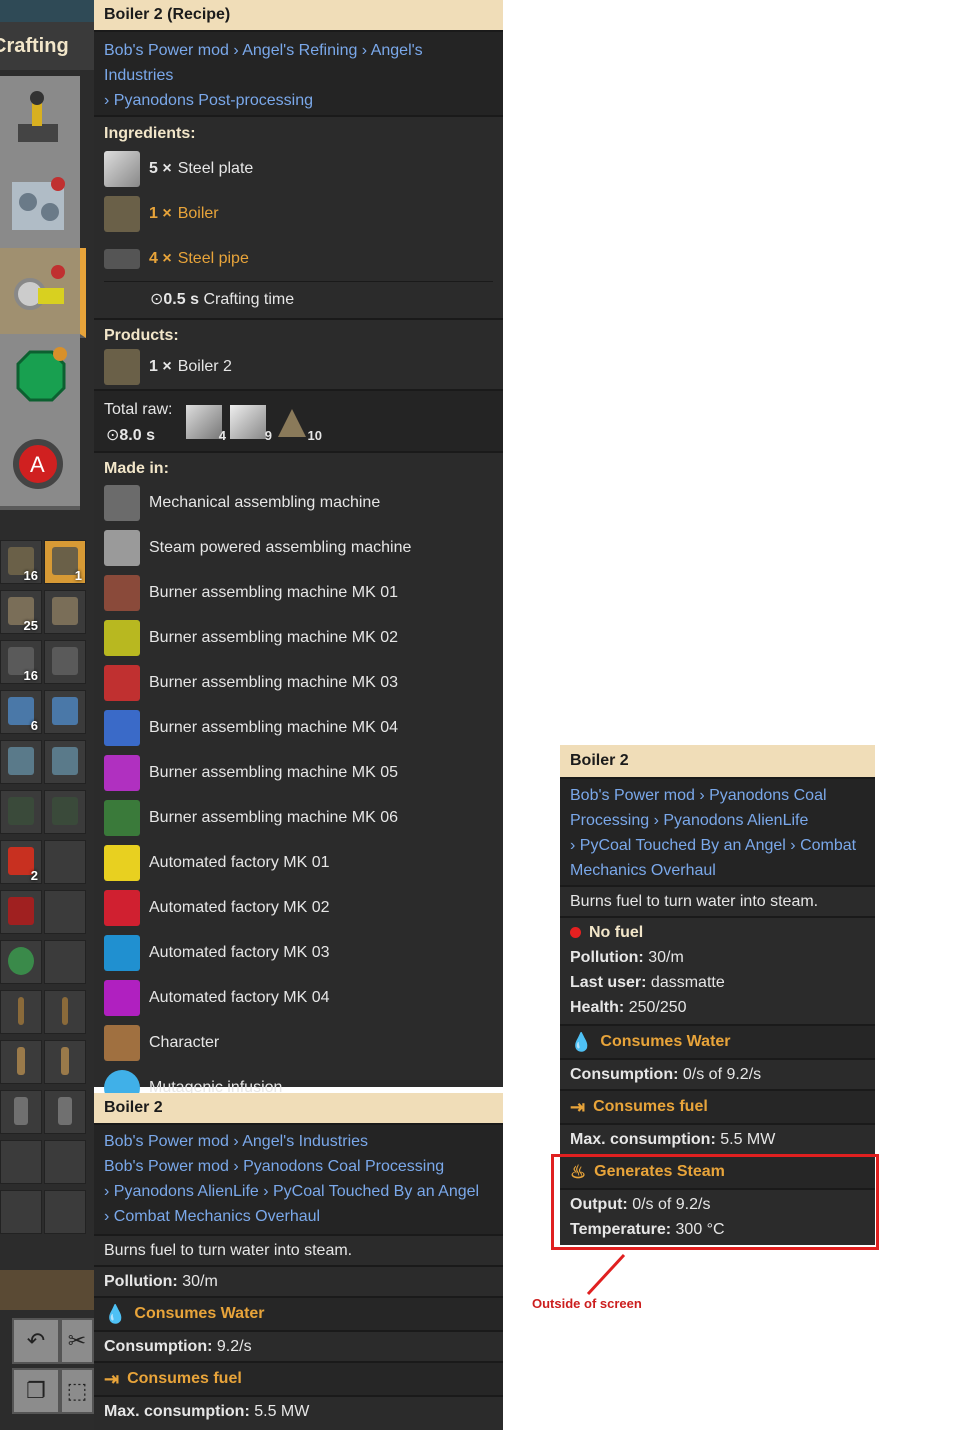 Image resolution: width=976 pixels, height=1430 pixels. What do you see at coordinates (643, 870) in the screenshot?
I see `mod-link: Mechanics Overhaul` at bounding box center [643, 870].